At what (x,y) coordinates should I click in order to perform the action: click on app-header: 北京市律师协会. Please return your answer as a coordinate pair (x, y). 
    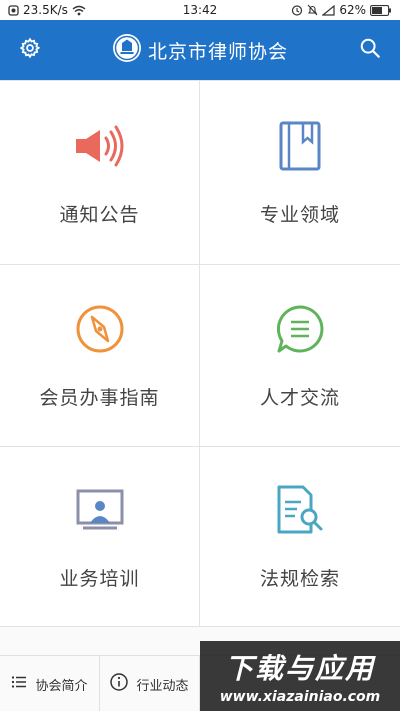
    Looking at the image, I should click on (200, 50).